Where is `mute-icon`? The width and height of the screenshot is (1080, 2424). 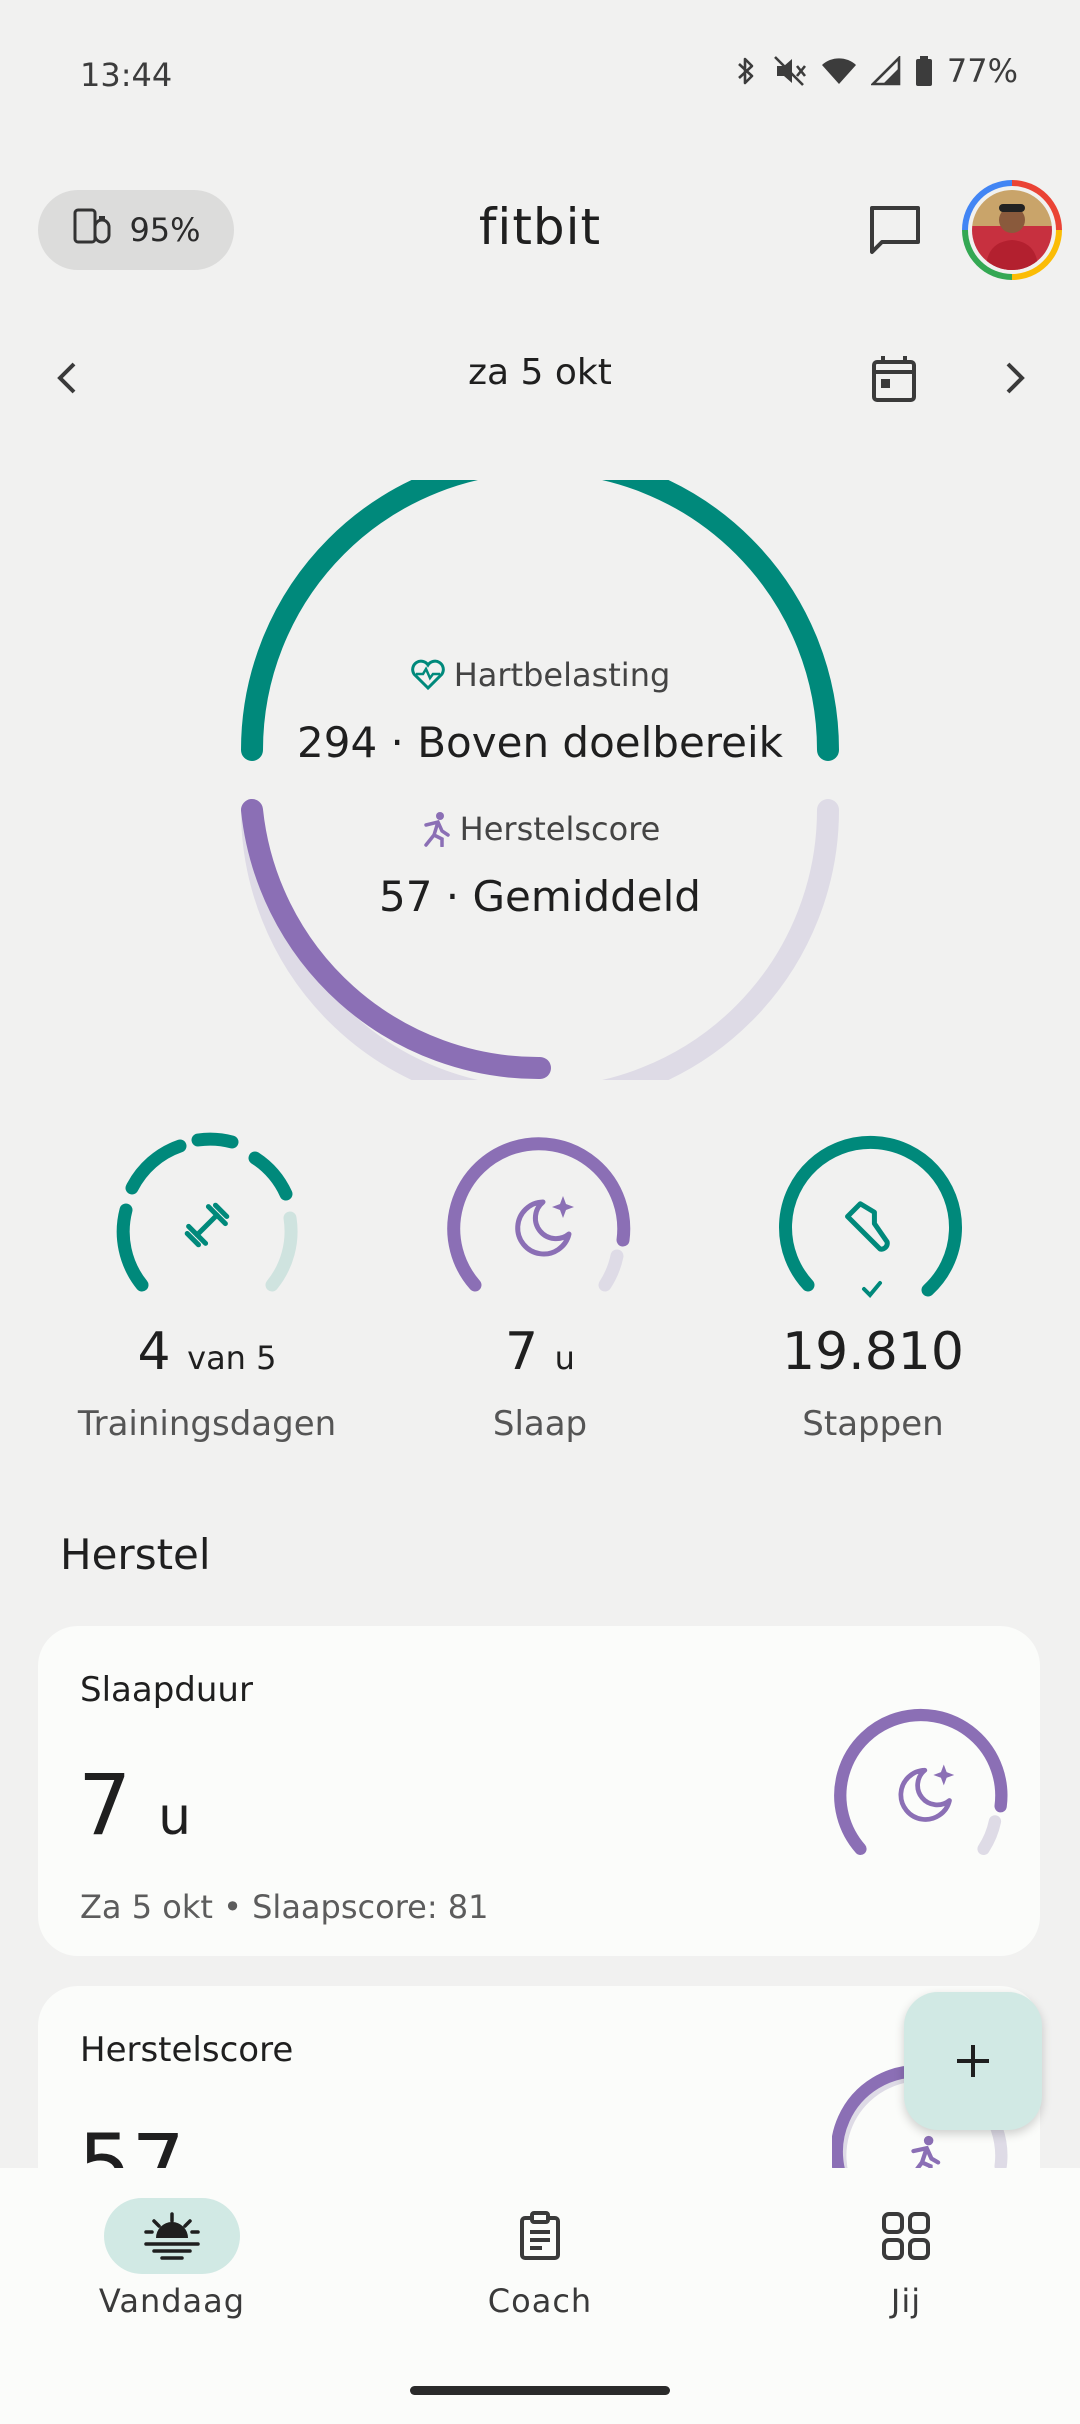
mute-icon is located at coordinates (790, 71).